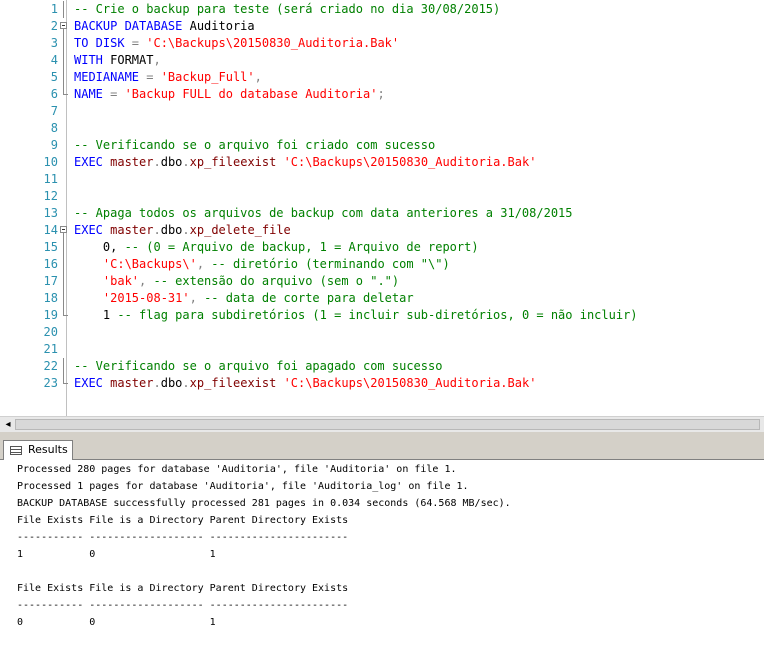 This screenshot has height=659, width=764. What do you see at coordinates (382, 349) in the screenshot?
I see `code-line: 21` at bounding box center [382, 349].